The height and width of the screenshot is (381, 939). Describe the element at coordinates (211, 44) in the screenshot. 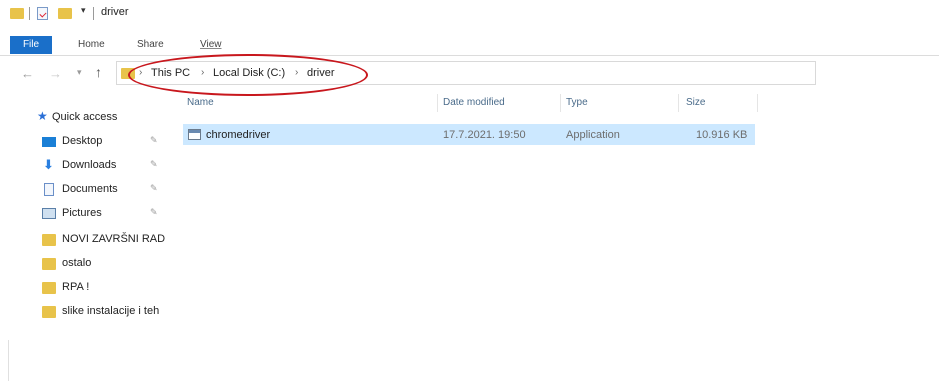

I see `tab-view: View` at that location.